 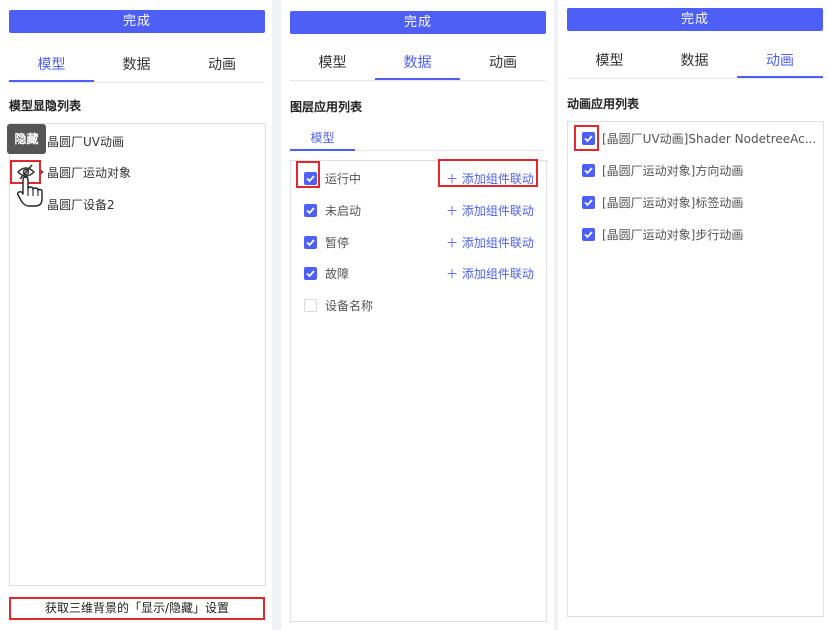 What do you see at coordinates (673, 203) in the screenshot?
I see `list-item-label: [晶圆厂运动对象]标签动画` at bounding box center [673, 203].